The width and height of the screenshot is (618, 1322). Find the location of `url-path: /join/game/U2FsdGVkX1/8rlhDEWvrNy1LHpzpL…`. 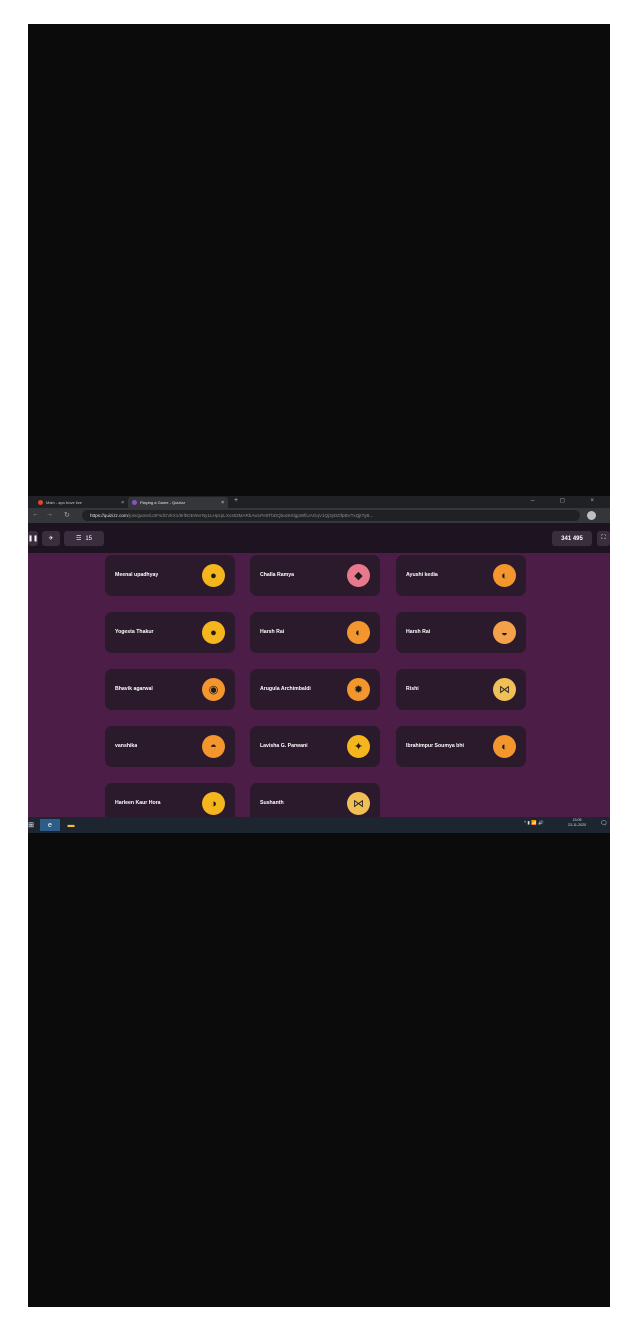

url-path: /join/game/U2FsdGVkX1/8rlhDEWvrNy1LHpzpL… is located at coordinates (250, 515).